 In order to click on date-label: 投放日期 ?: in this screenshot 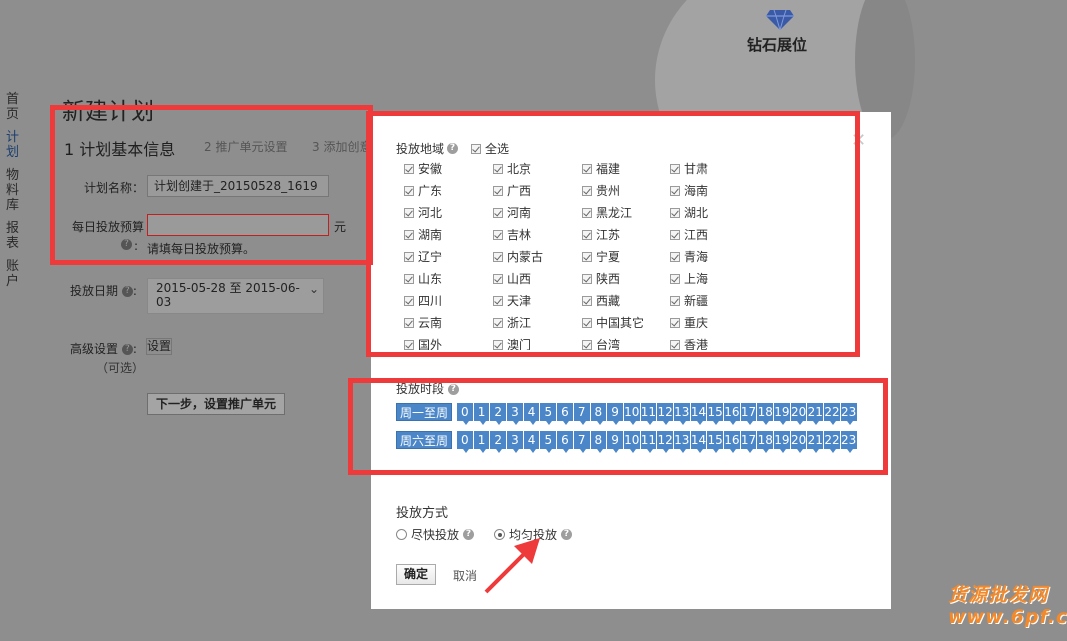, I will do `click(103, 290)`.